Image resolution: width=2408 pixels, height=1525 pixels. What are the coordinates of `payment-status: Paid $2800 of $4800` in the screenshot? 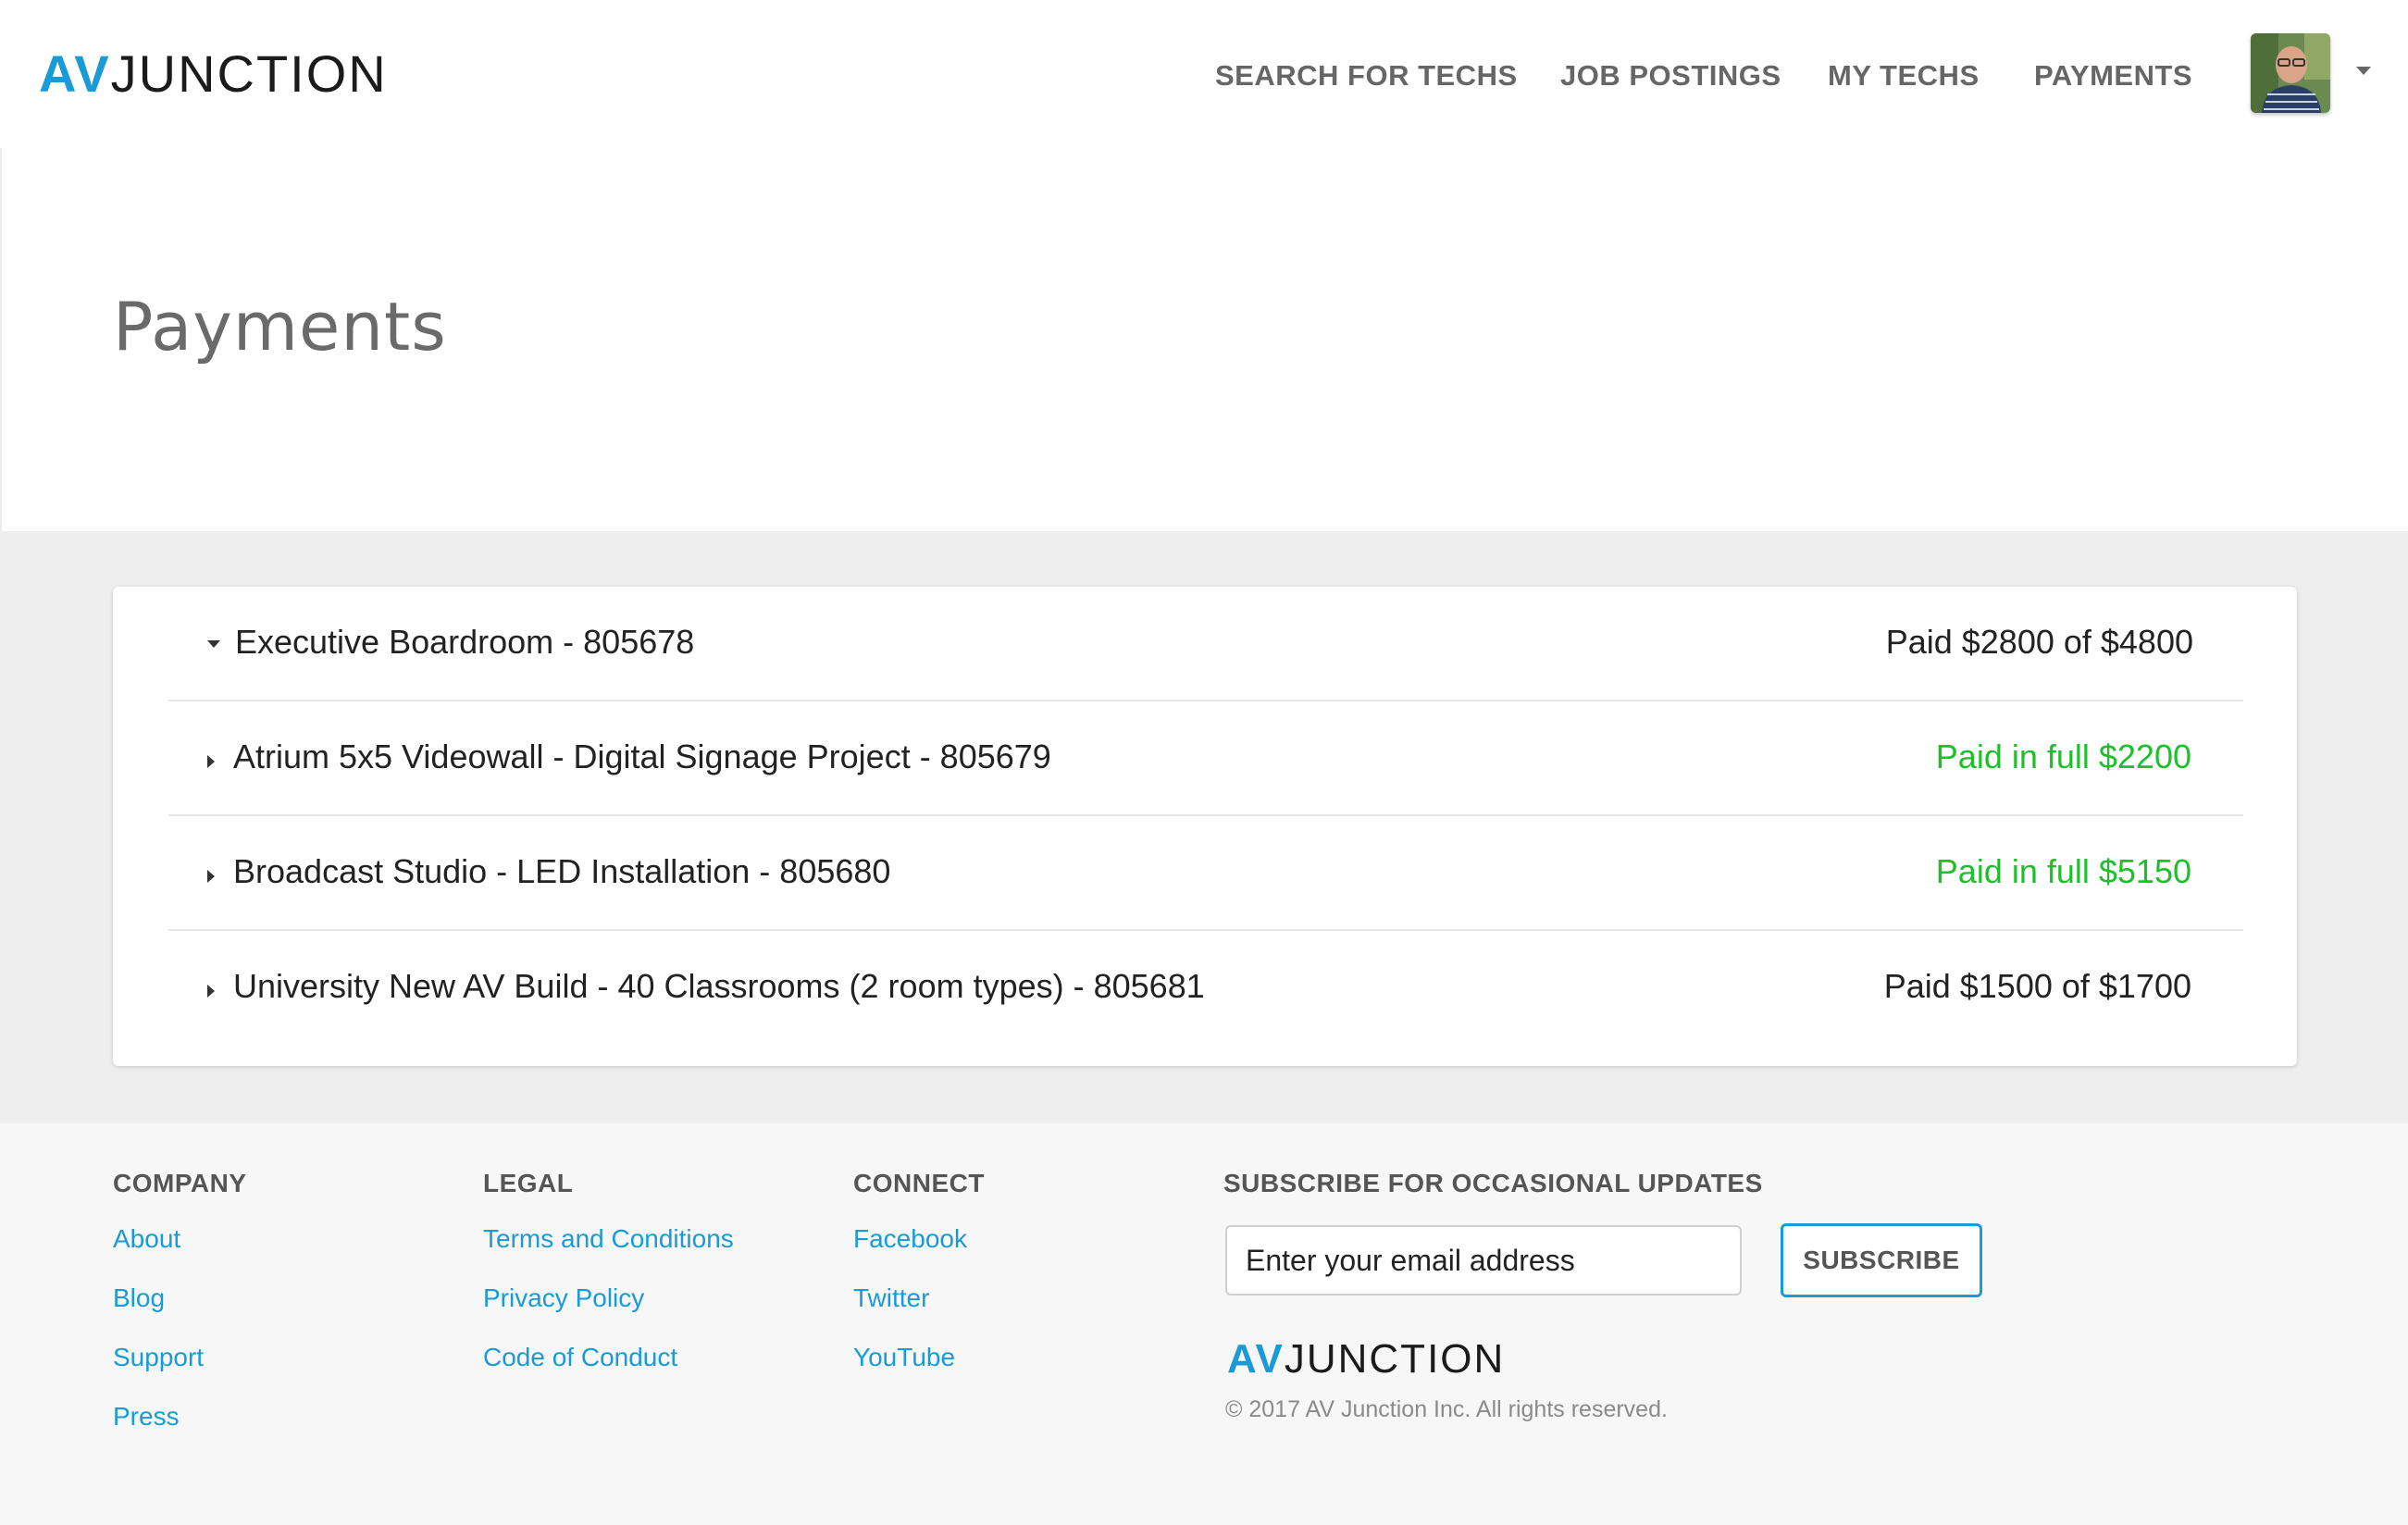 It's located at (2039, 642).